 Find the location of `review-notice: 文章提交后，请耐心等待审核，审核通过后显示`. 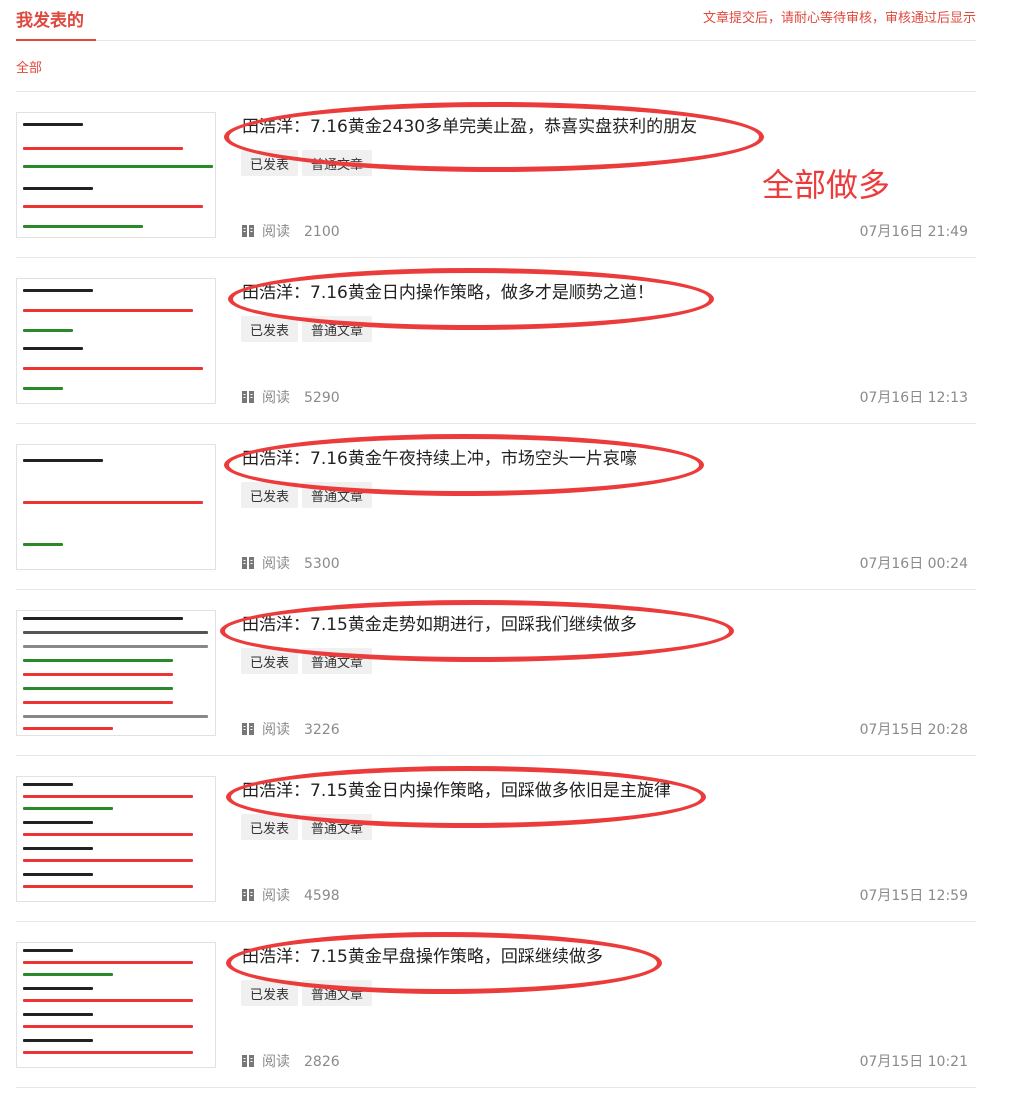

review-notice: 文章提交后，请耐心等待审核，审核通过后显示 is located at coordinates (839, 18).